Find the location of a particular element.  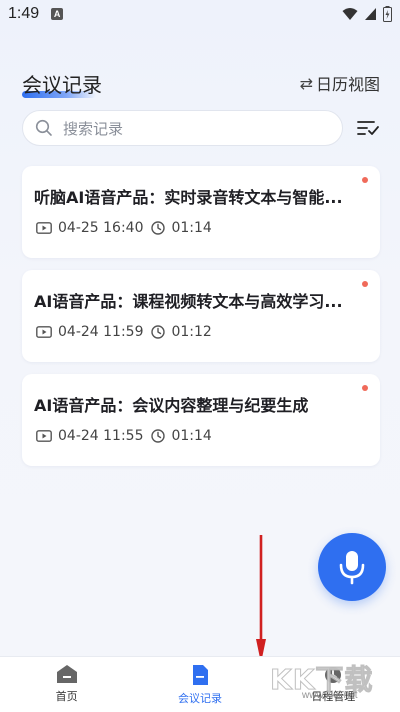

record-meta: 04-24 11:59 01:12 is located at coordinates (124, 332).